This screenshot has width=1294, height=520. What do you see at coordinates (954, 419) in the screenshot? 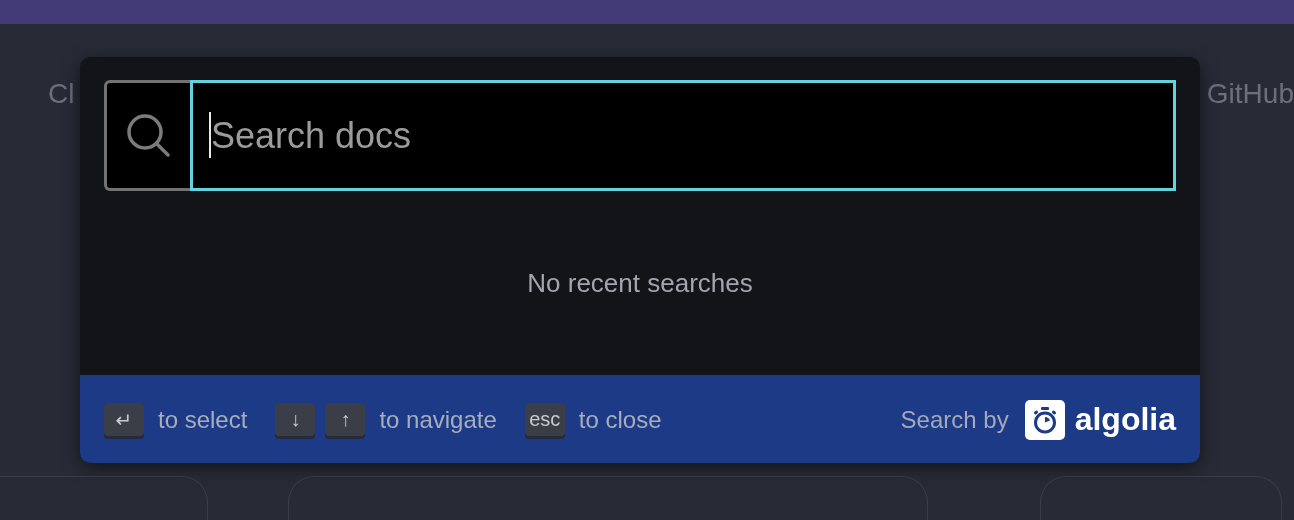
I see `search-by-label: Search by` at bounding box center [954, 419].